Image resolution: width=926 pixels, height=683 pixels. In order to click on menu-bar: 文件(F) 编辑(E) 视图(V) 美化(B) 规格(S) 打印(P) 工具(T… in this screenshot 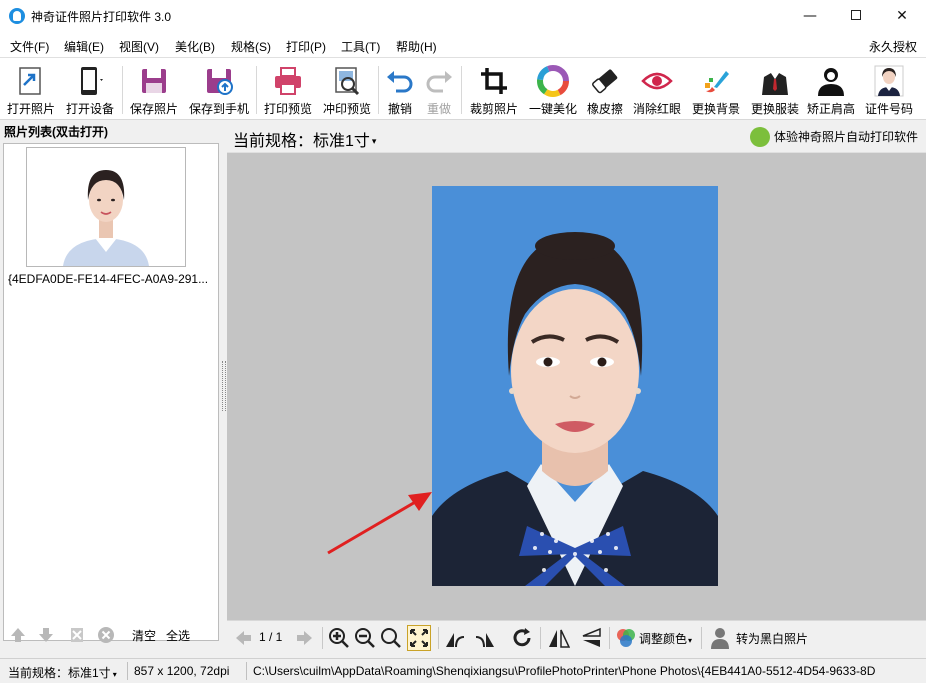, I will do `click(463, 45)`.